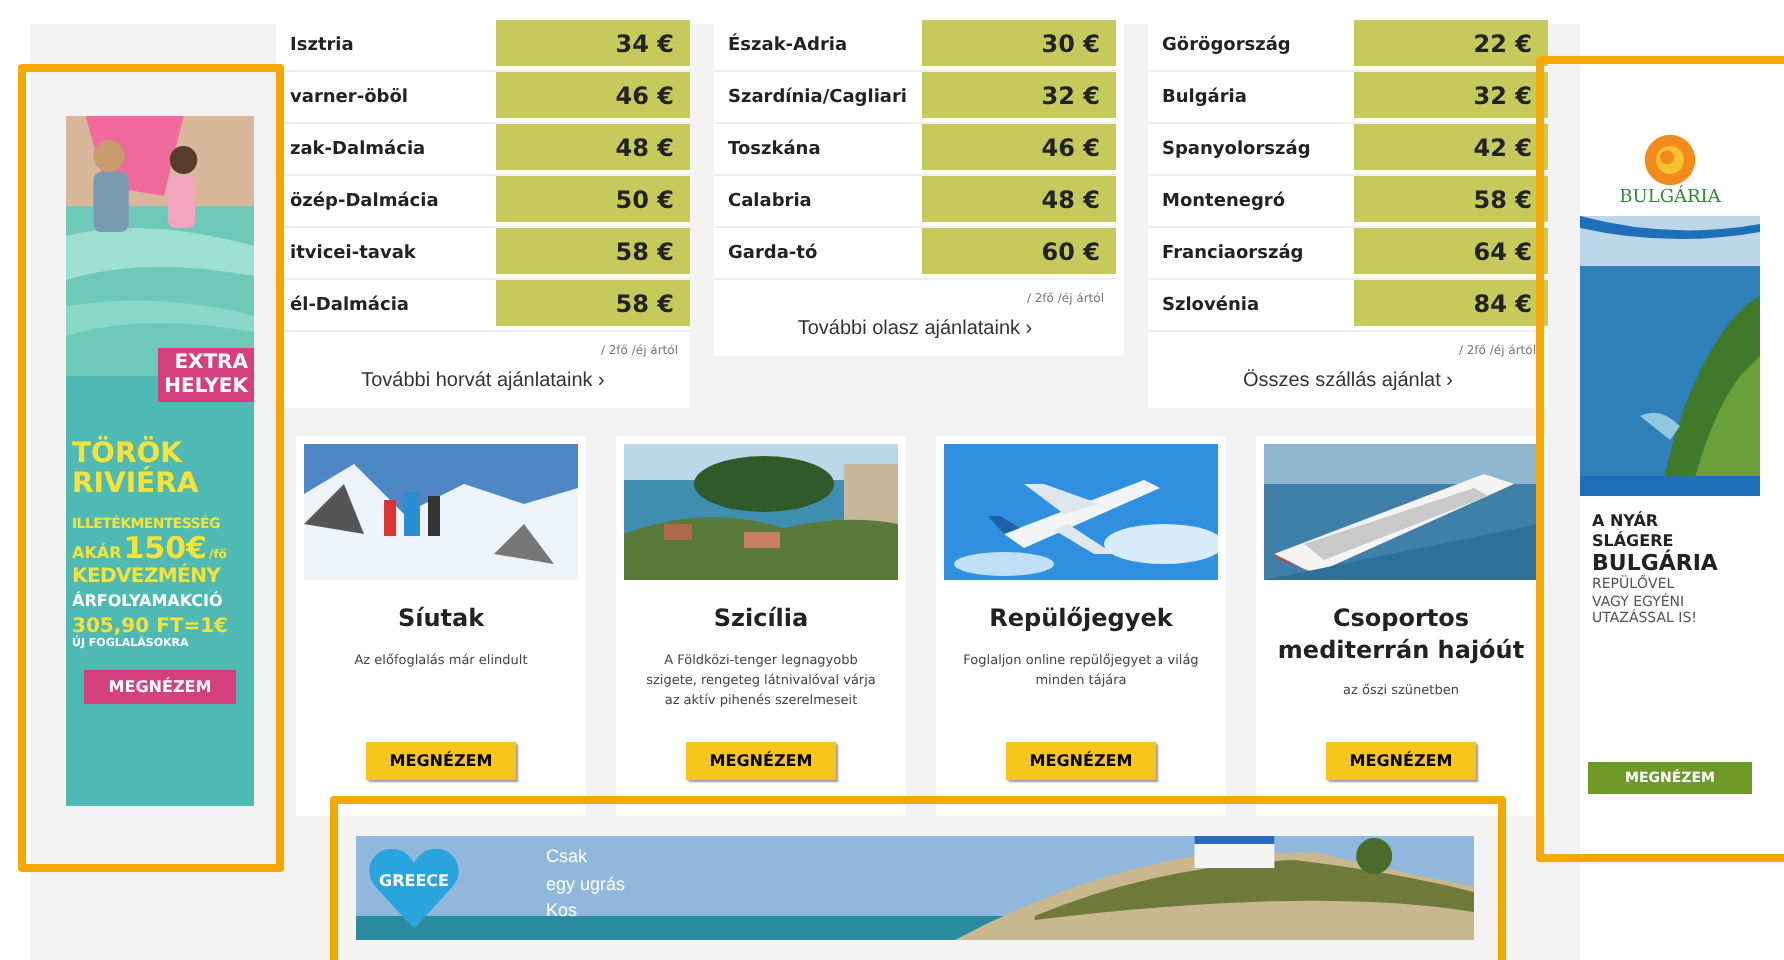 This screenshot has width=1784, height=960. What do you see at coordinates (386, 45) in the screenshot?
I see `region-label: Isztria` at bounding box center [386, 45].